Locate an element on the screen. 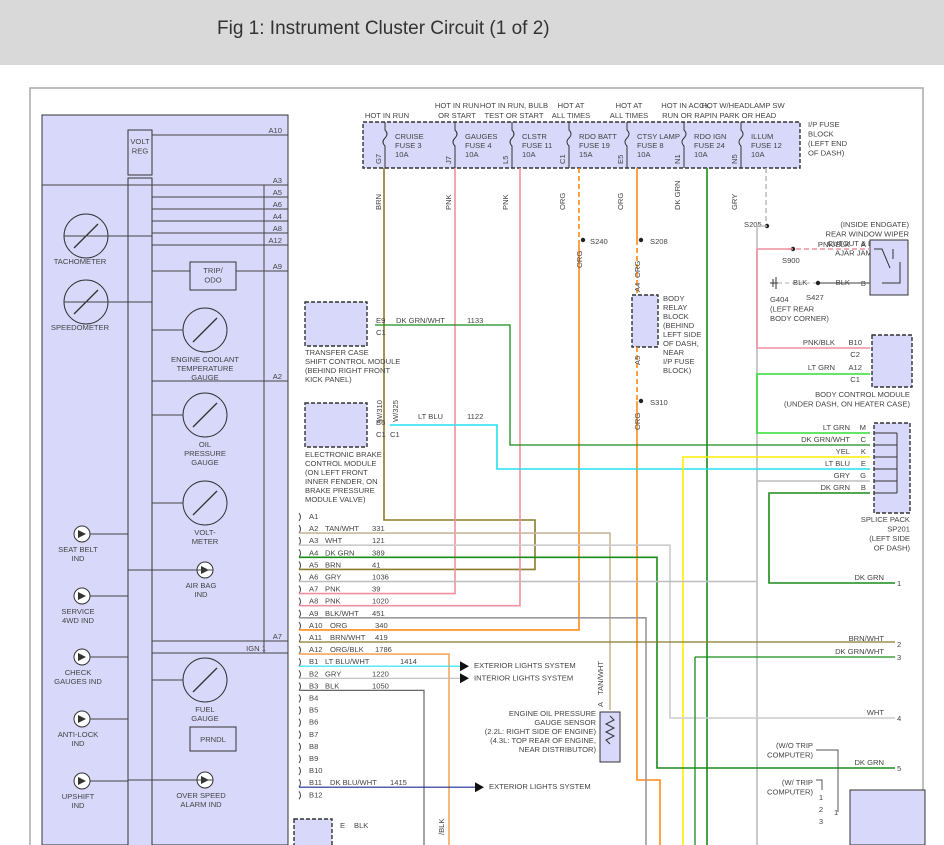 The height and width of the screenshot is (845, 944). wire-color-label: ORG is located at coordinates (620, 201).